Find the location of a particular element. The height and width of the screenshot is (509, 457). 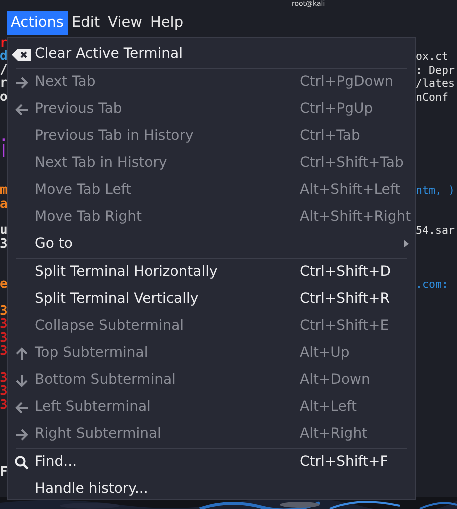

terminal-text: . is located at coordinates (4, 137).